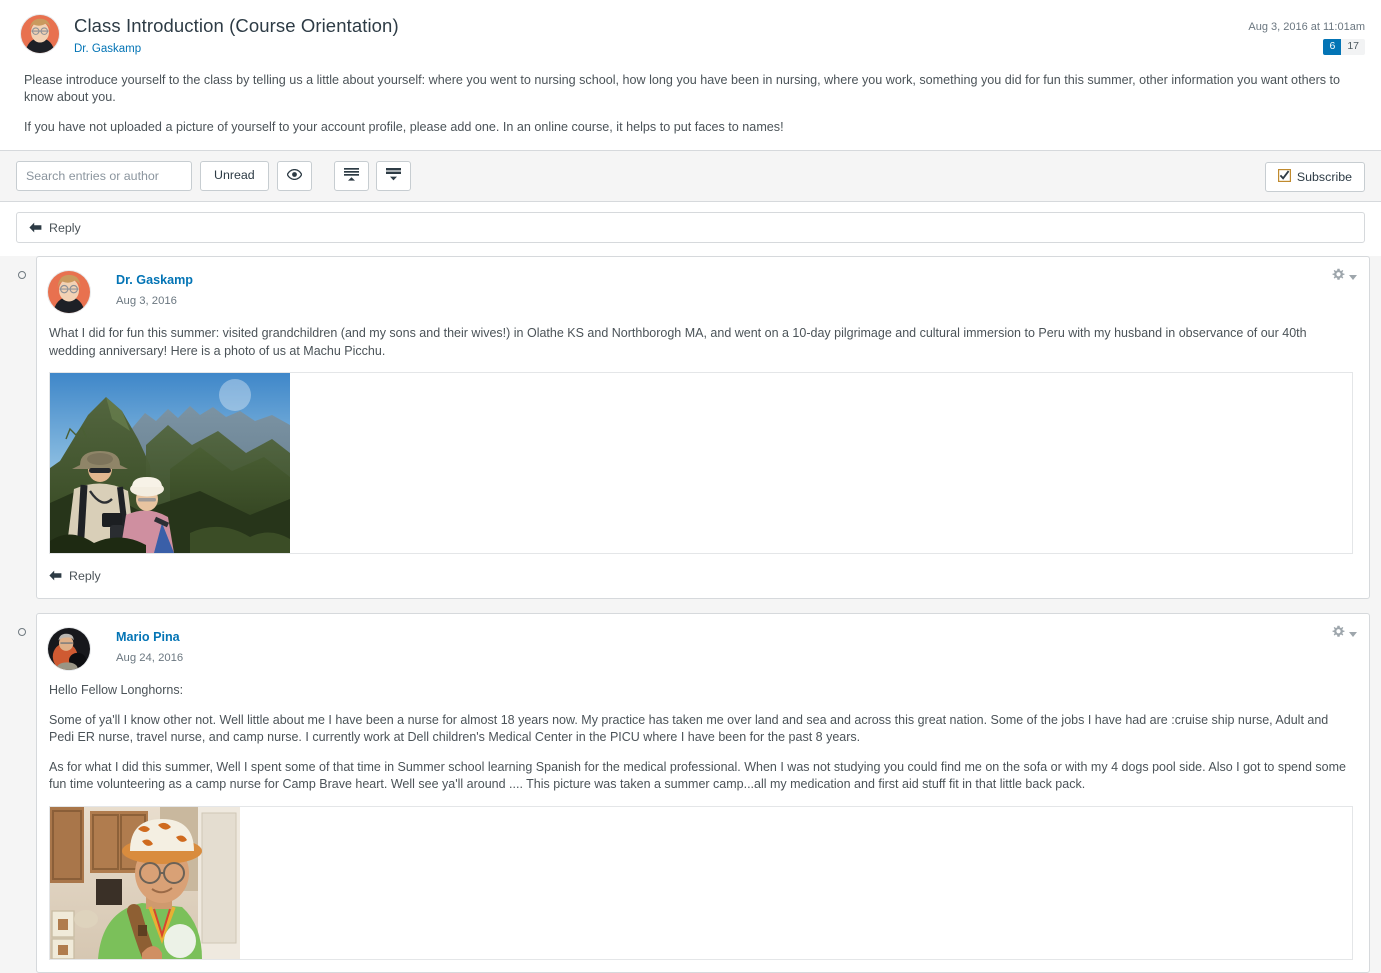 The height and width of the screenshot is (973, 1381). What do you see at coordinates (65, 227) in the screenshot?
I see `top-reply-label: Reply` at bounding box center [65, 227].